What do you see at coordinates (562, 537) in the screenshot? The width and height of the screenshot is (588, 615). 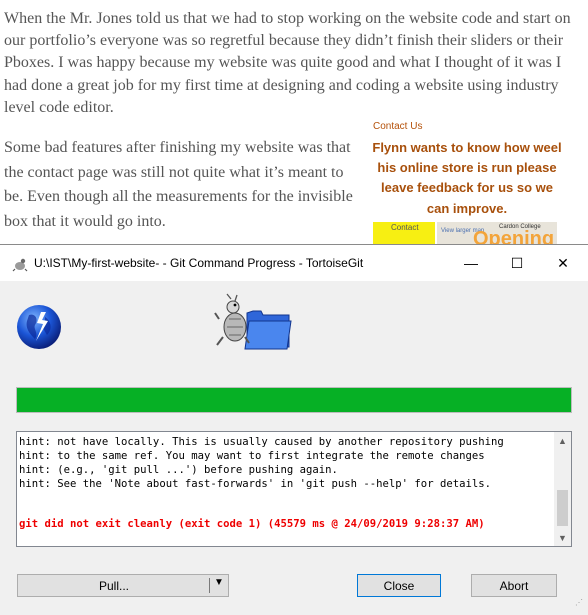 I see `scroll-down-icon: ▼` at bounding box center [562, 537].